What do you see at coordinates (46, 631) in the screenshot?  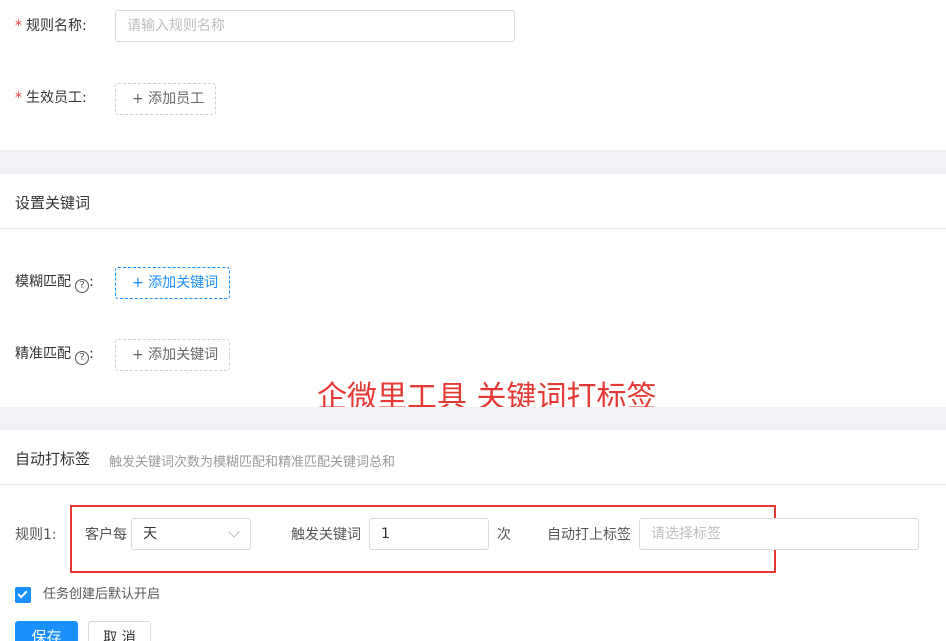 I see `save-button: 保存` at bounding box center [46, 631].